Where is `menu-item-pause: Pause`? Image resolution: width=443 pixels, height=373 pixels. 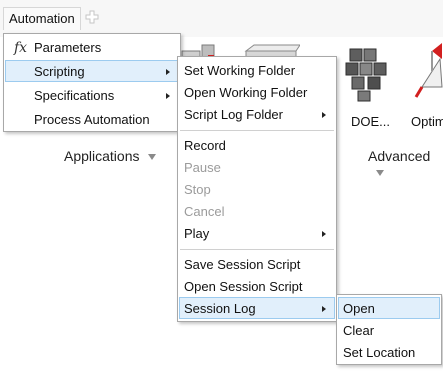
menu-item-pause: Pause is located at coordinates (202, 167).